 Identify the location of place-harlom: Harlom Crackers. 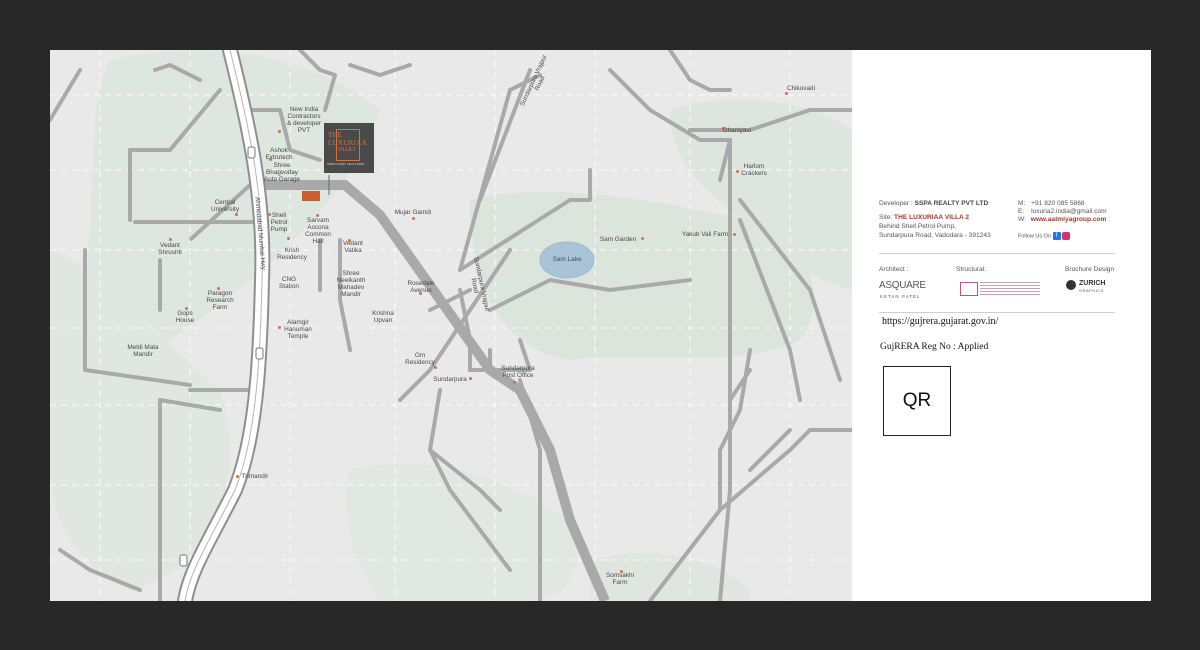
(754, 170).